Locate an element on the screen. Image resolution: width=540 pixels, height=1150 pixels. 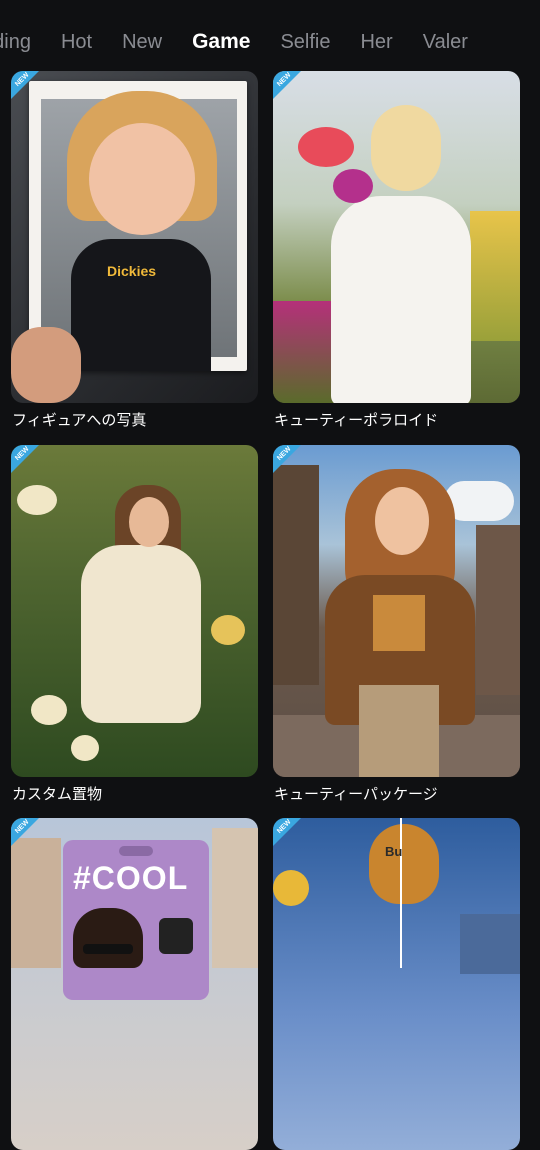
template-card-cool-package: #COOL NEW is located at coordinates (134, 984).